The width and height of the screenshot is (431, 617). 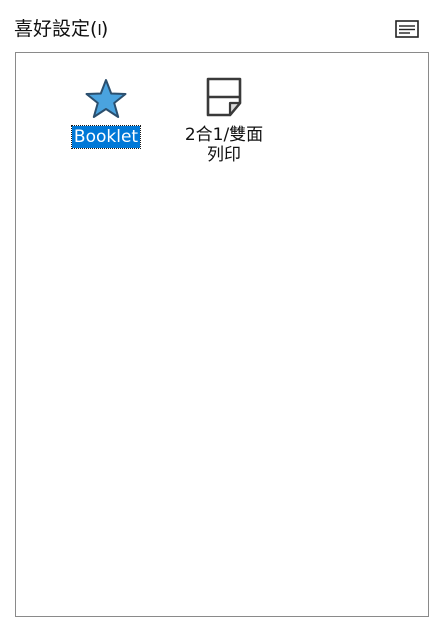 I want to click on preferences-title: 喜好設定(I), so click(x=61, y=29).